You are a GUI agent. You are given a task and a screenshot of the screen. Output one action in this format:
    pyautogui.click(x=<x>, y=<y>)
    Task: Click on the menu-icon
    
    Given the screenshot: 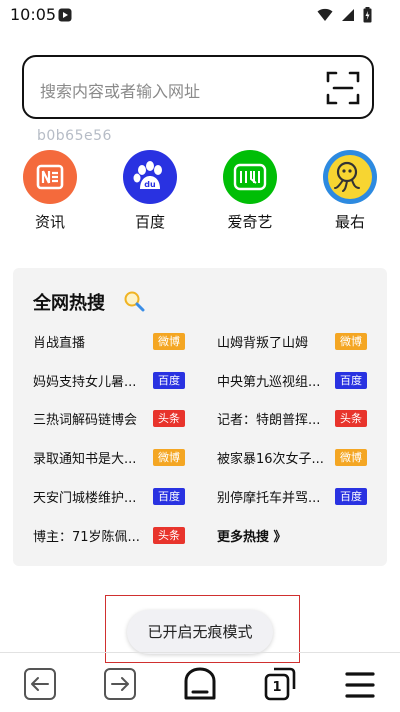 What is the action you would take?
    pyautogui.click(x=360, y=685)
    